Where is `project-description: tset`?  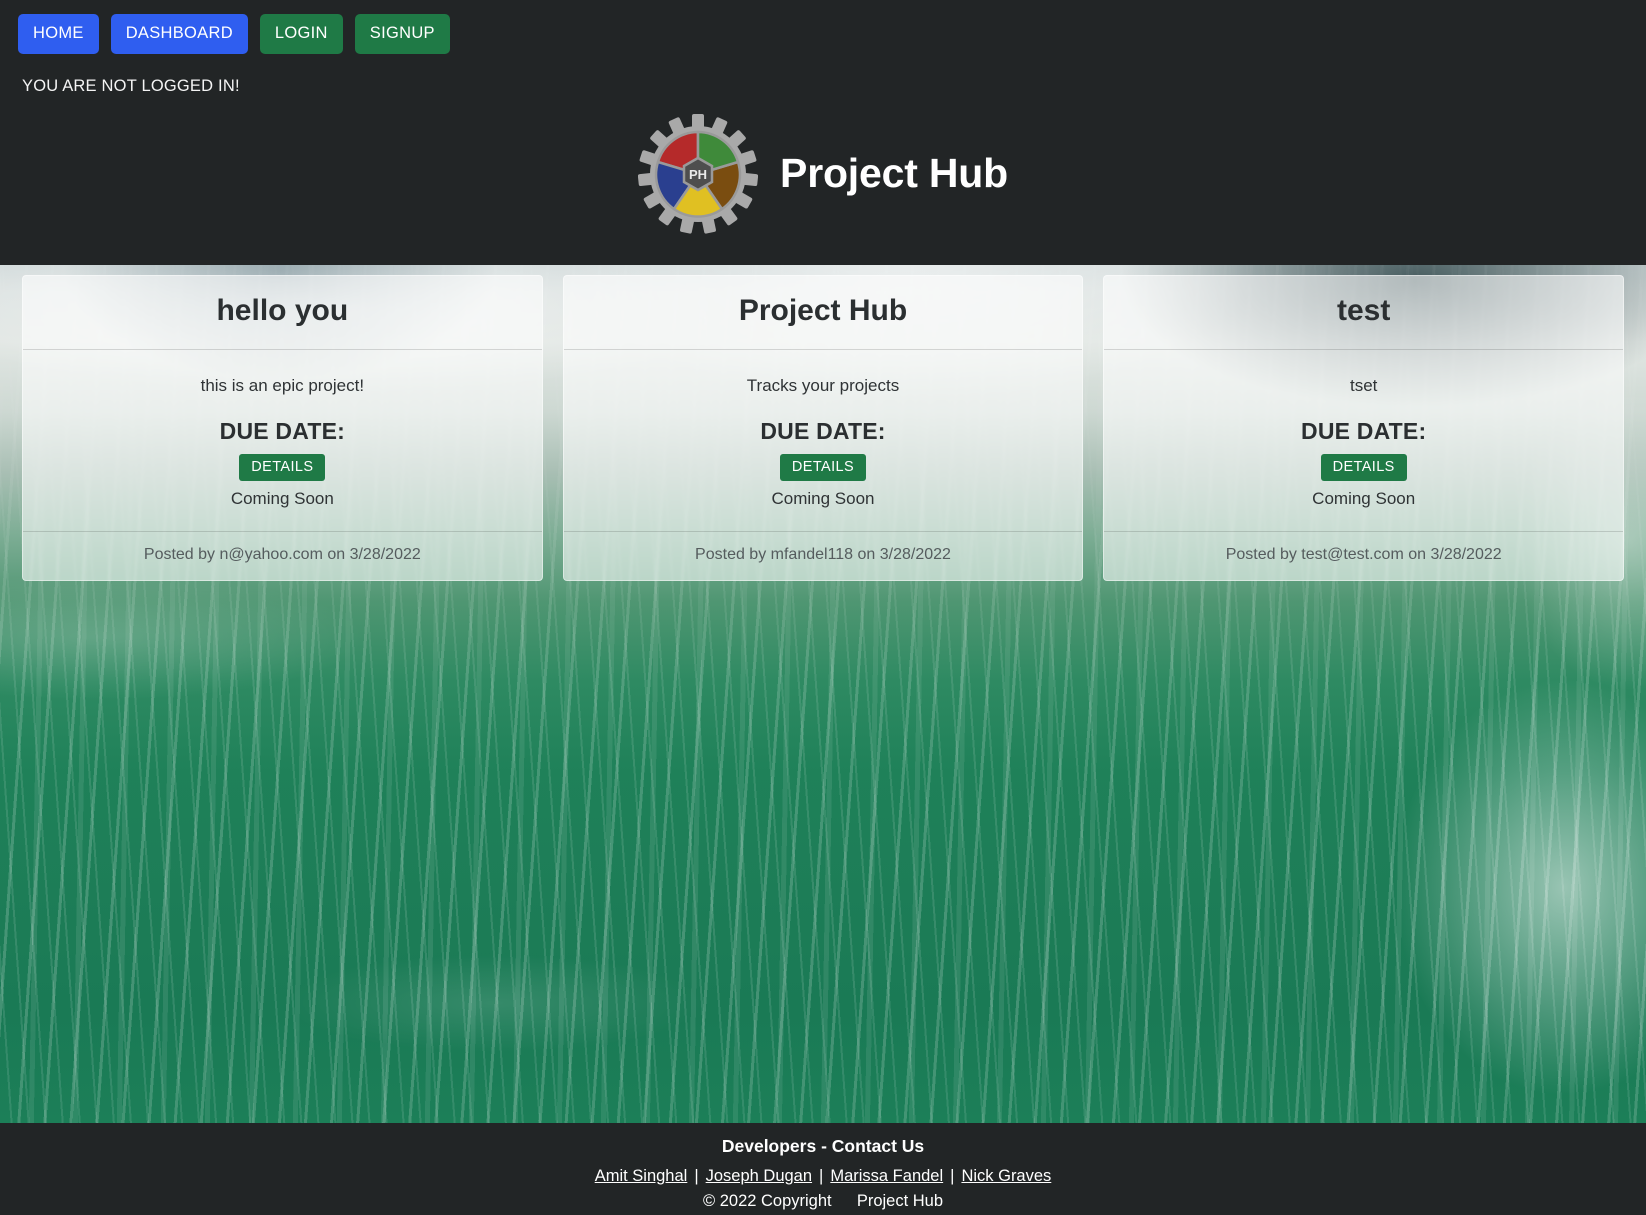 project-description: tset is located at coordinates (1363, 385).